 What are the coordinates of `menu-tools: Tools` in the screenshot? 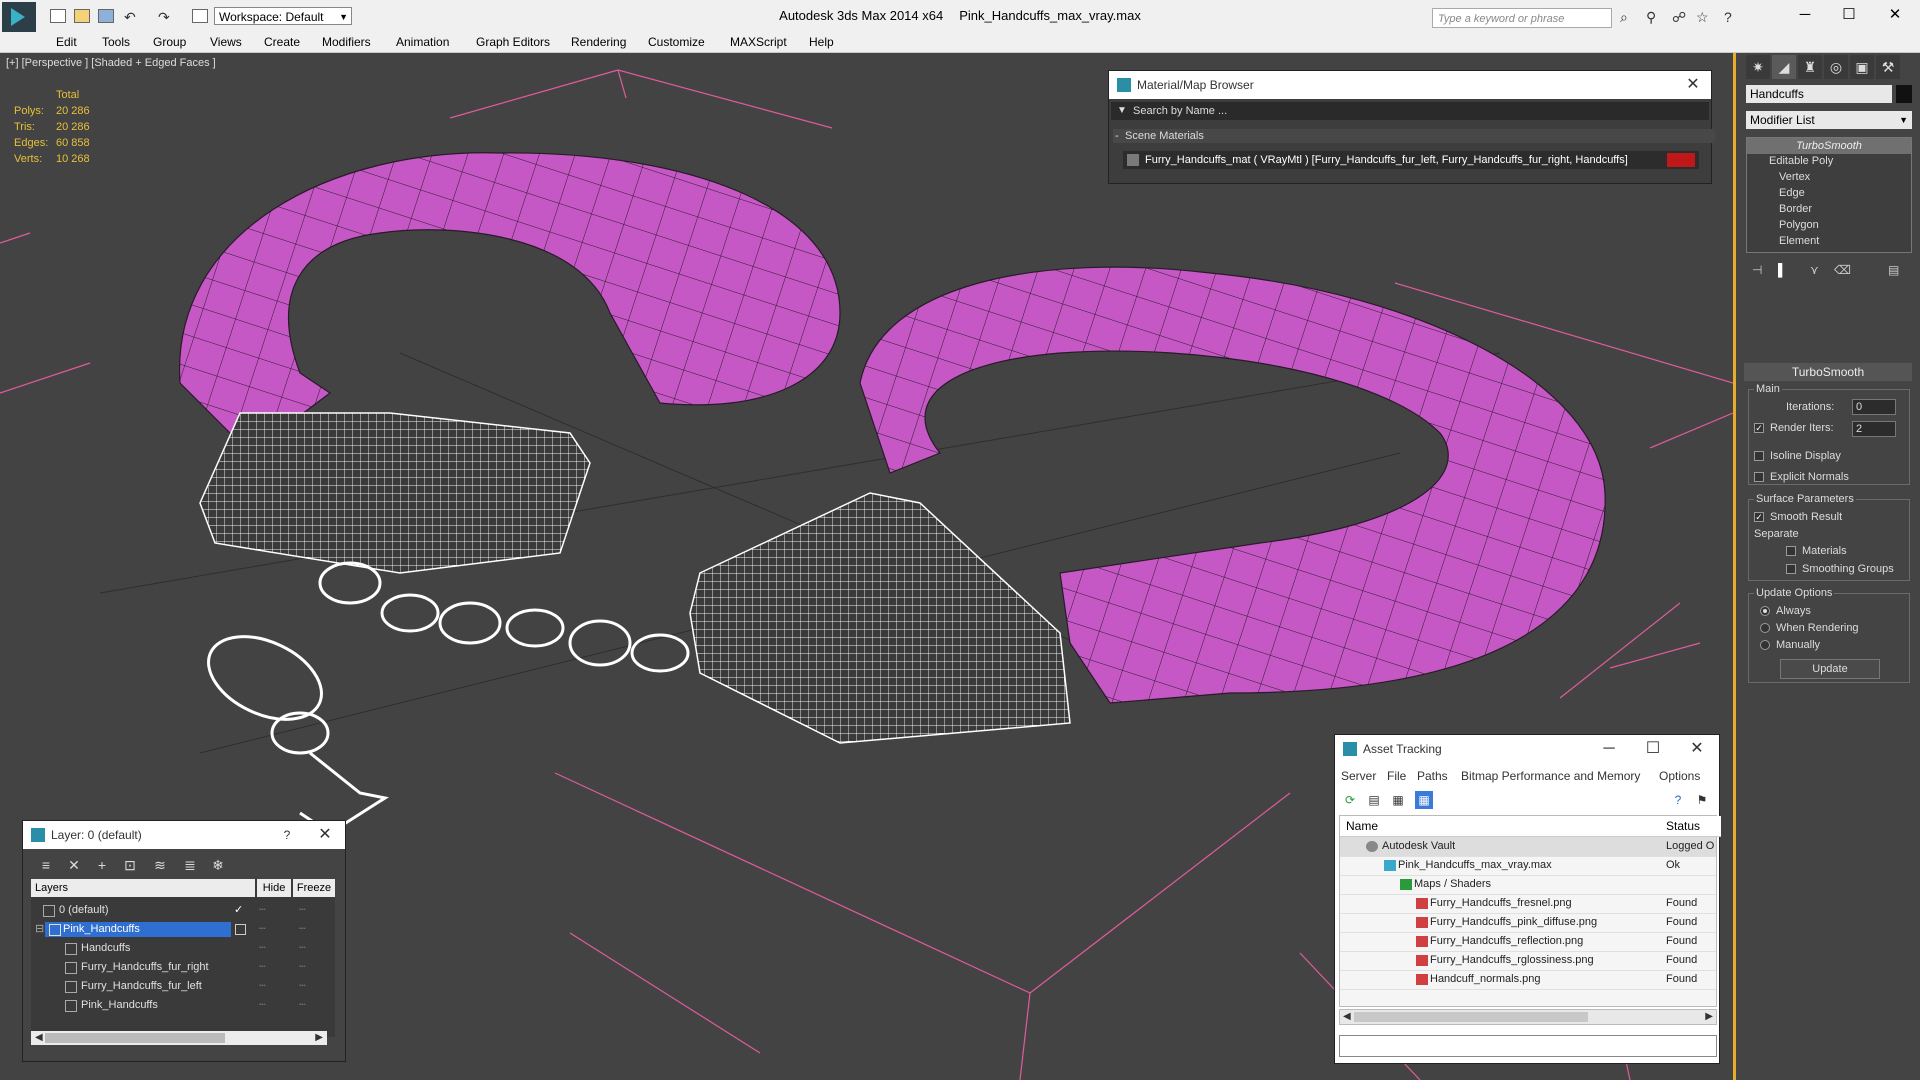 It's located at (116, 42).